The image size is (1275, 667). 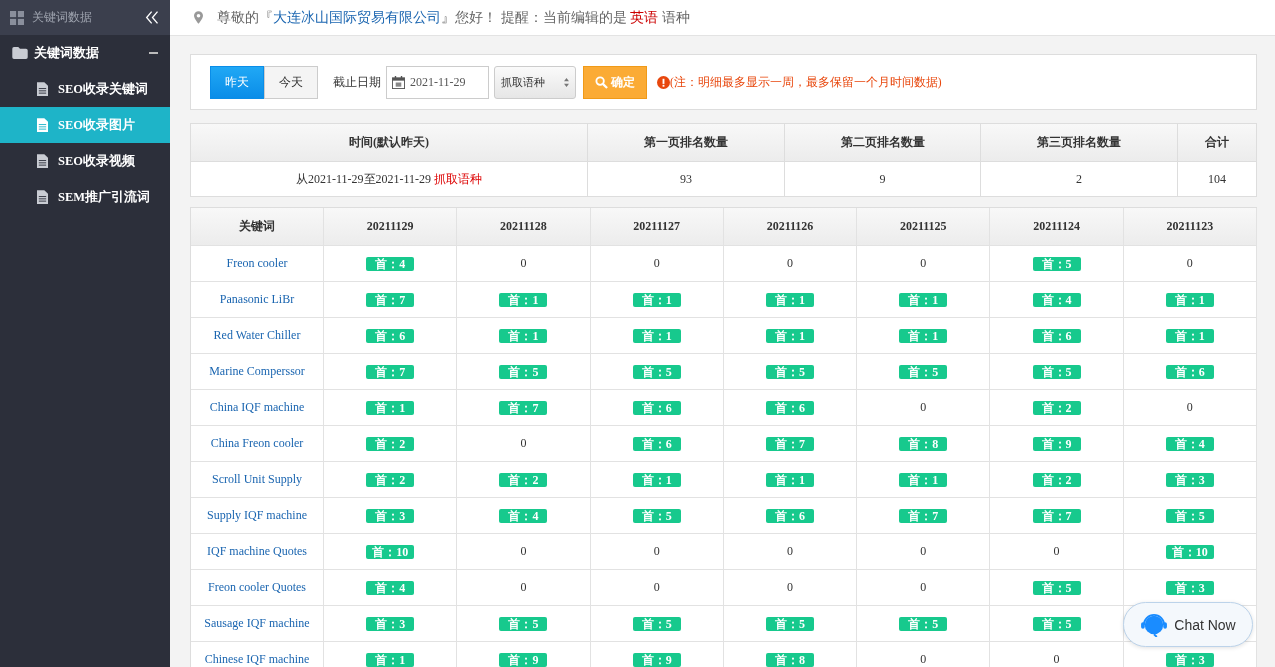 What do you see at coordinates (257, 263) in the screenshot?
I see `keyword-link: Freon cooler` at bounding box center [257, 263].